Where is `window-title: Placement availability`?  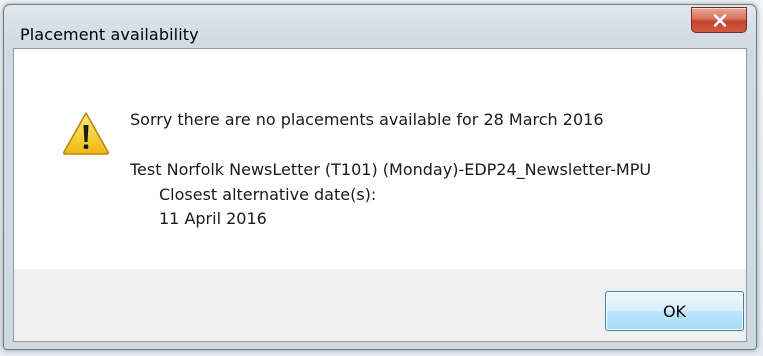
window-title: Placement availability is located at coordinates (109, 34).